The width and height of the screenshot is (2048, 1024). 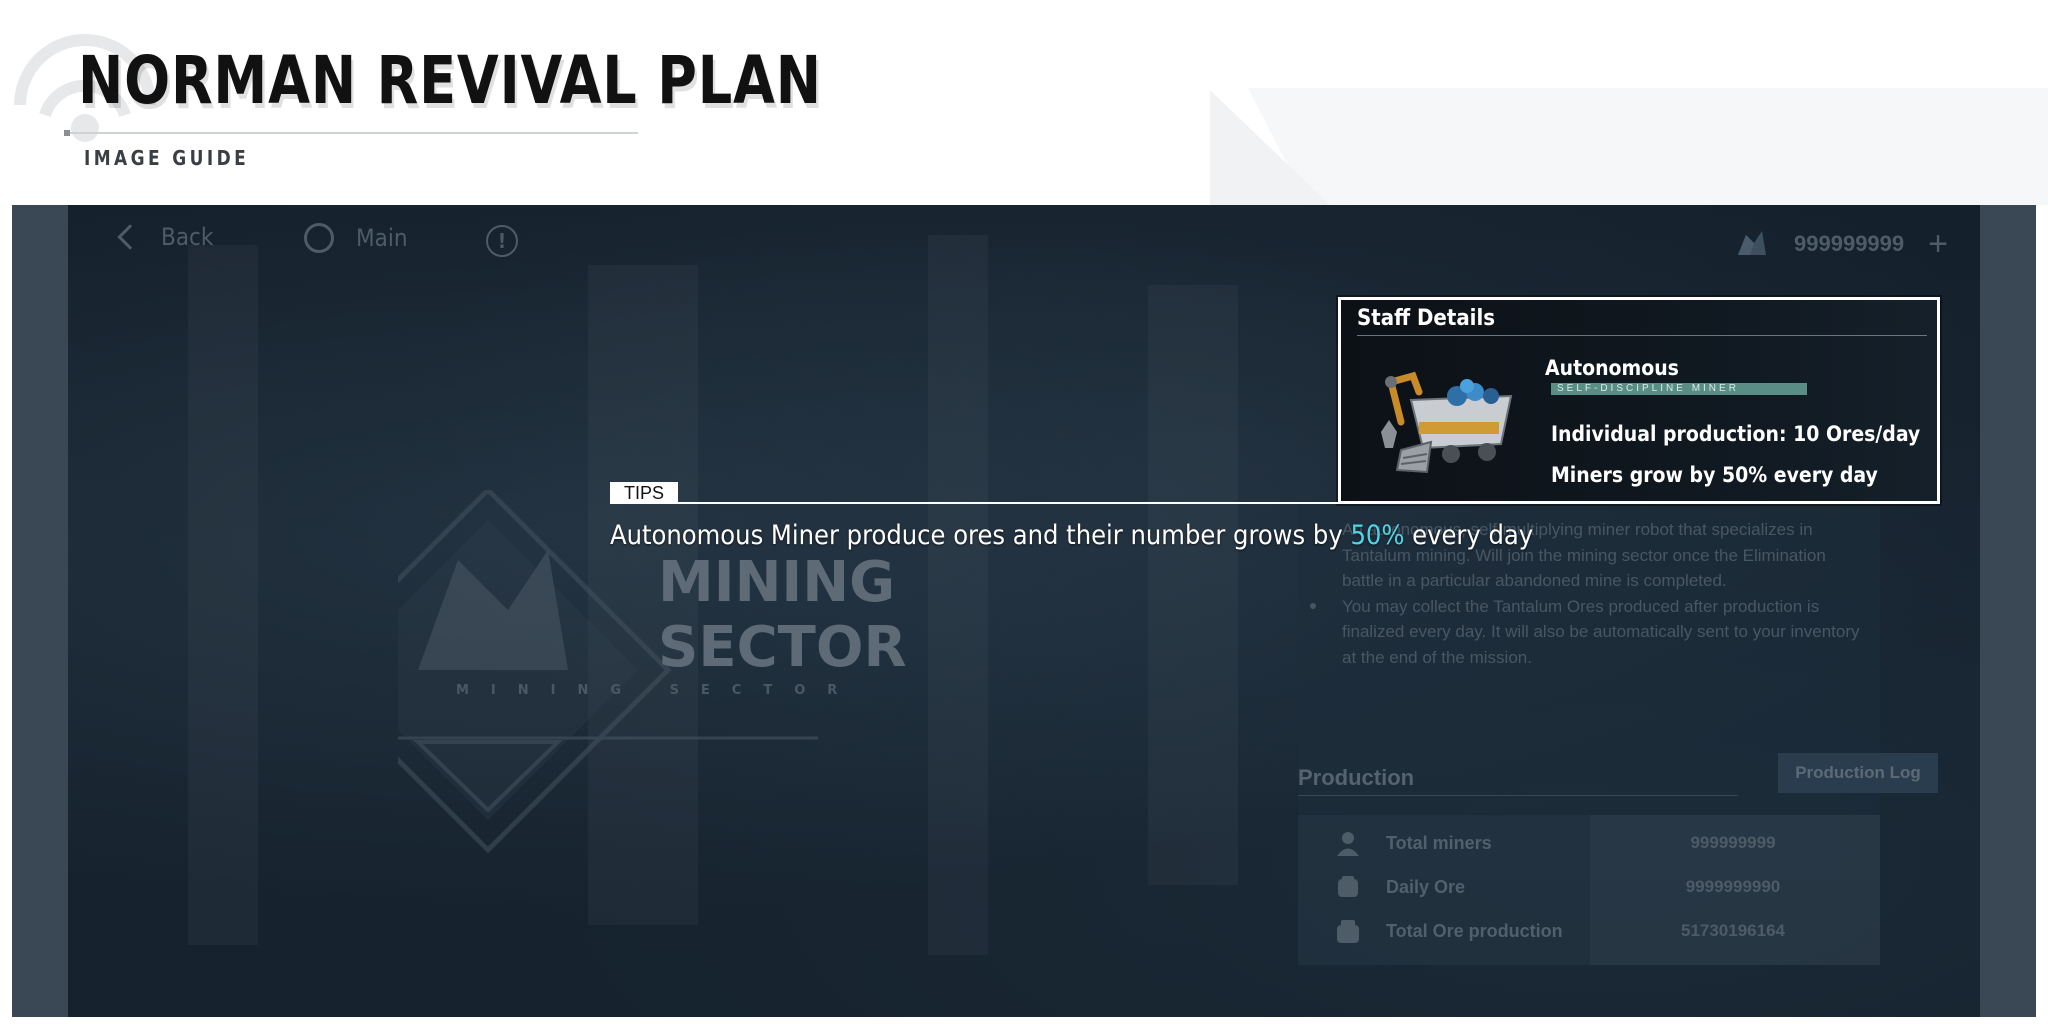 What do you see at coordinates (1589, 887) in the screenshot?
I see `production-row-daily-ore: Daily Ore 9999999990` at bounding box center [1589, 887].